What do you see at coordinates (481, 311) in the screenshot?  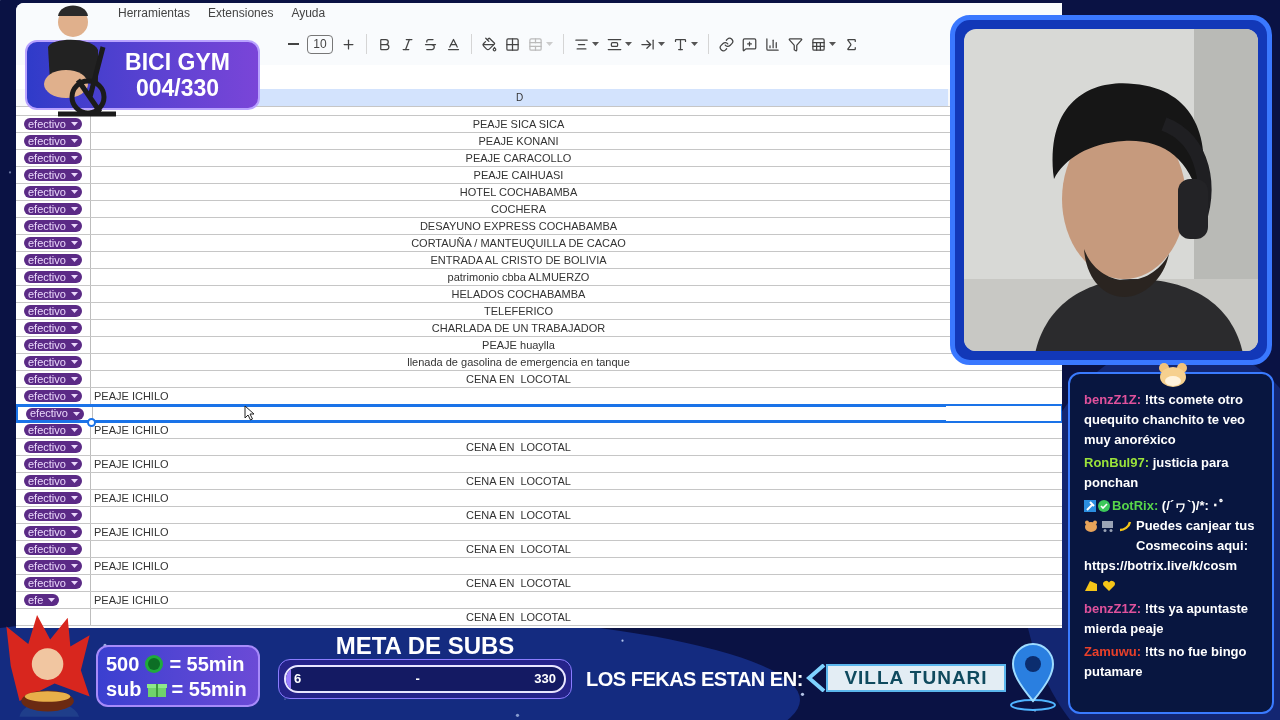 I see `table-row: efectivo TELEFERICO` at bounding box center [481, 311].